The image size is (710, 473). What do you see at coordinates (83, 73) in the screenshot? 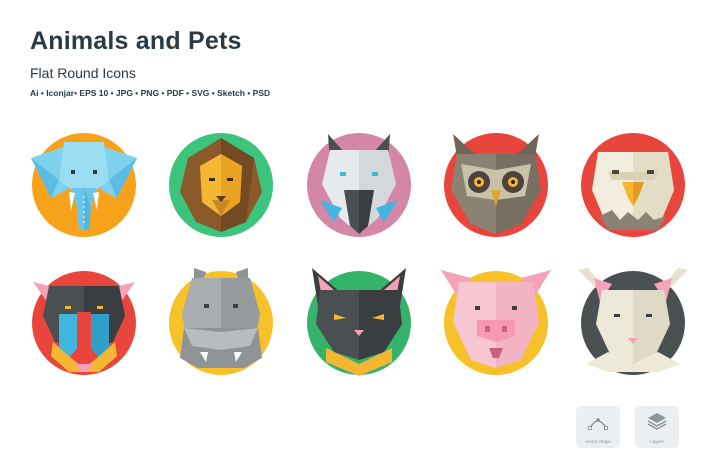
I see `page-subtitle: Flat Round Icons` at bounding box center [83, 73].